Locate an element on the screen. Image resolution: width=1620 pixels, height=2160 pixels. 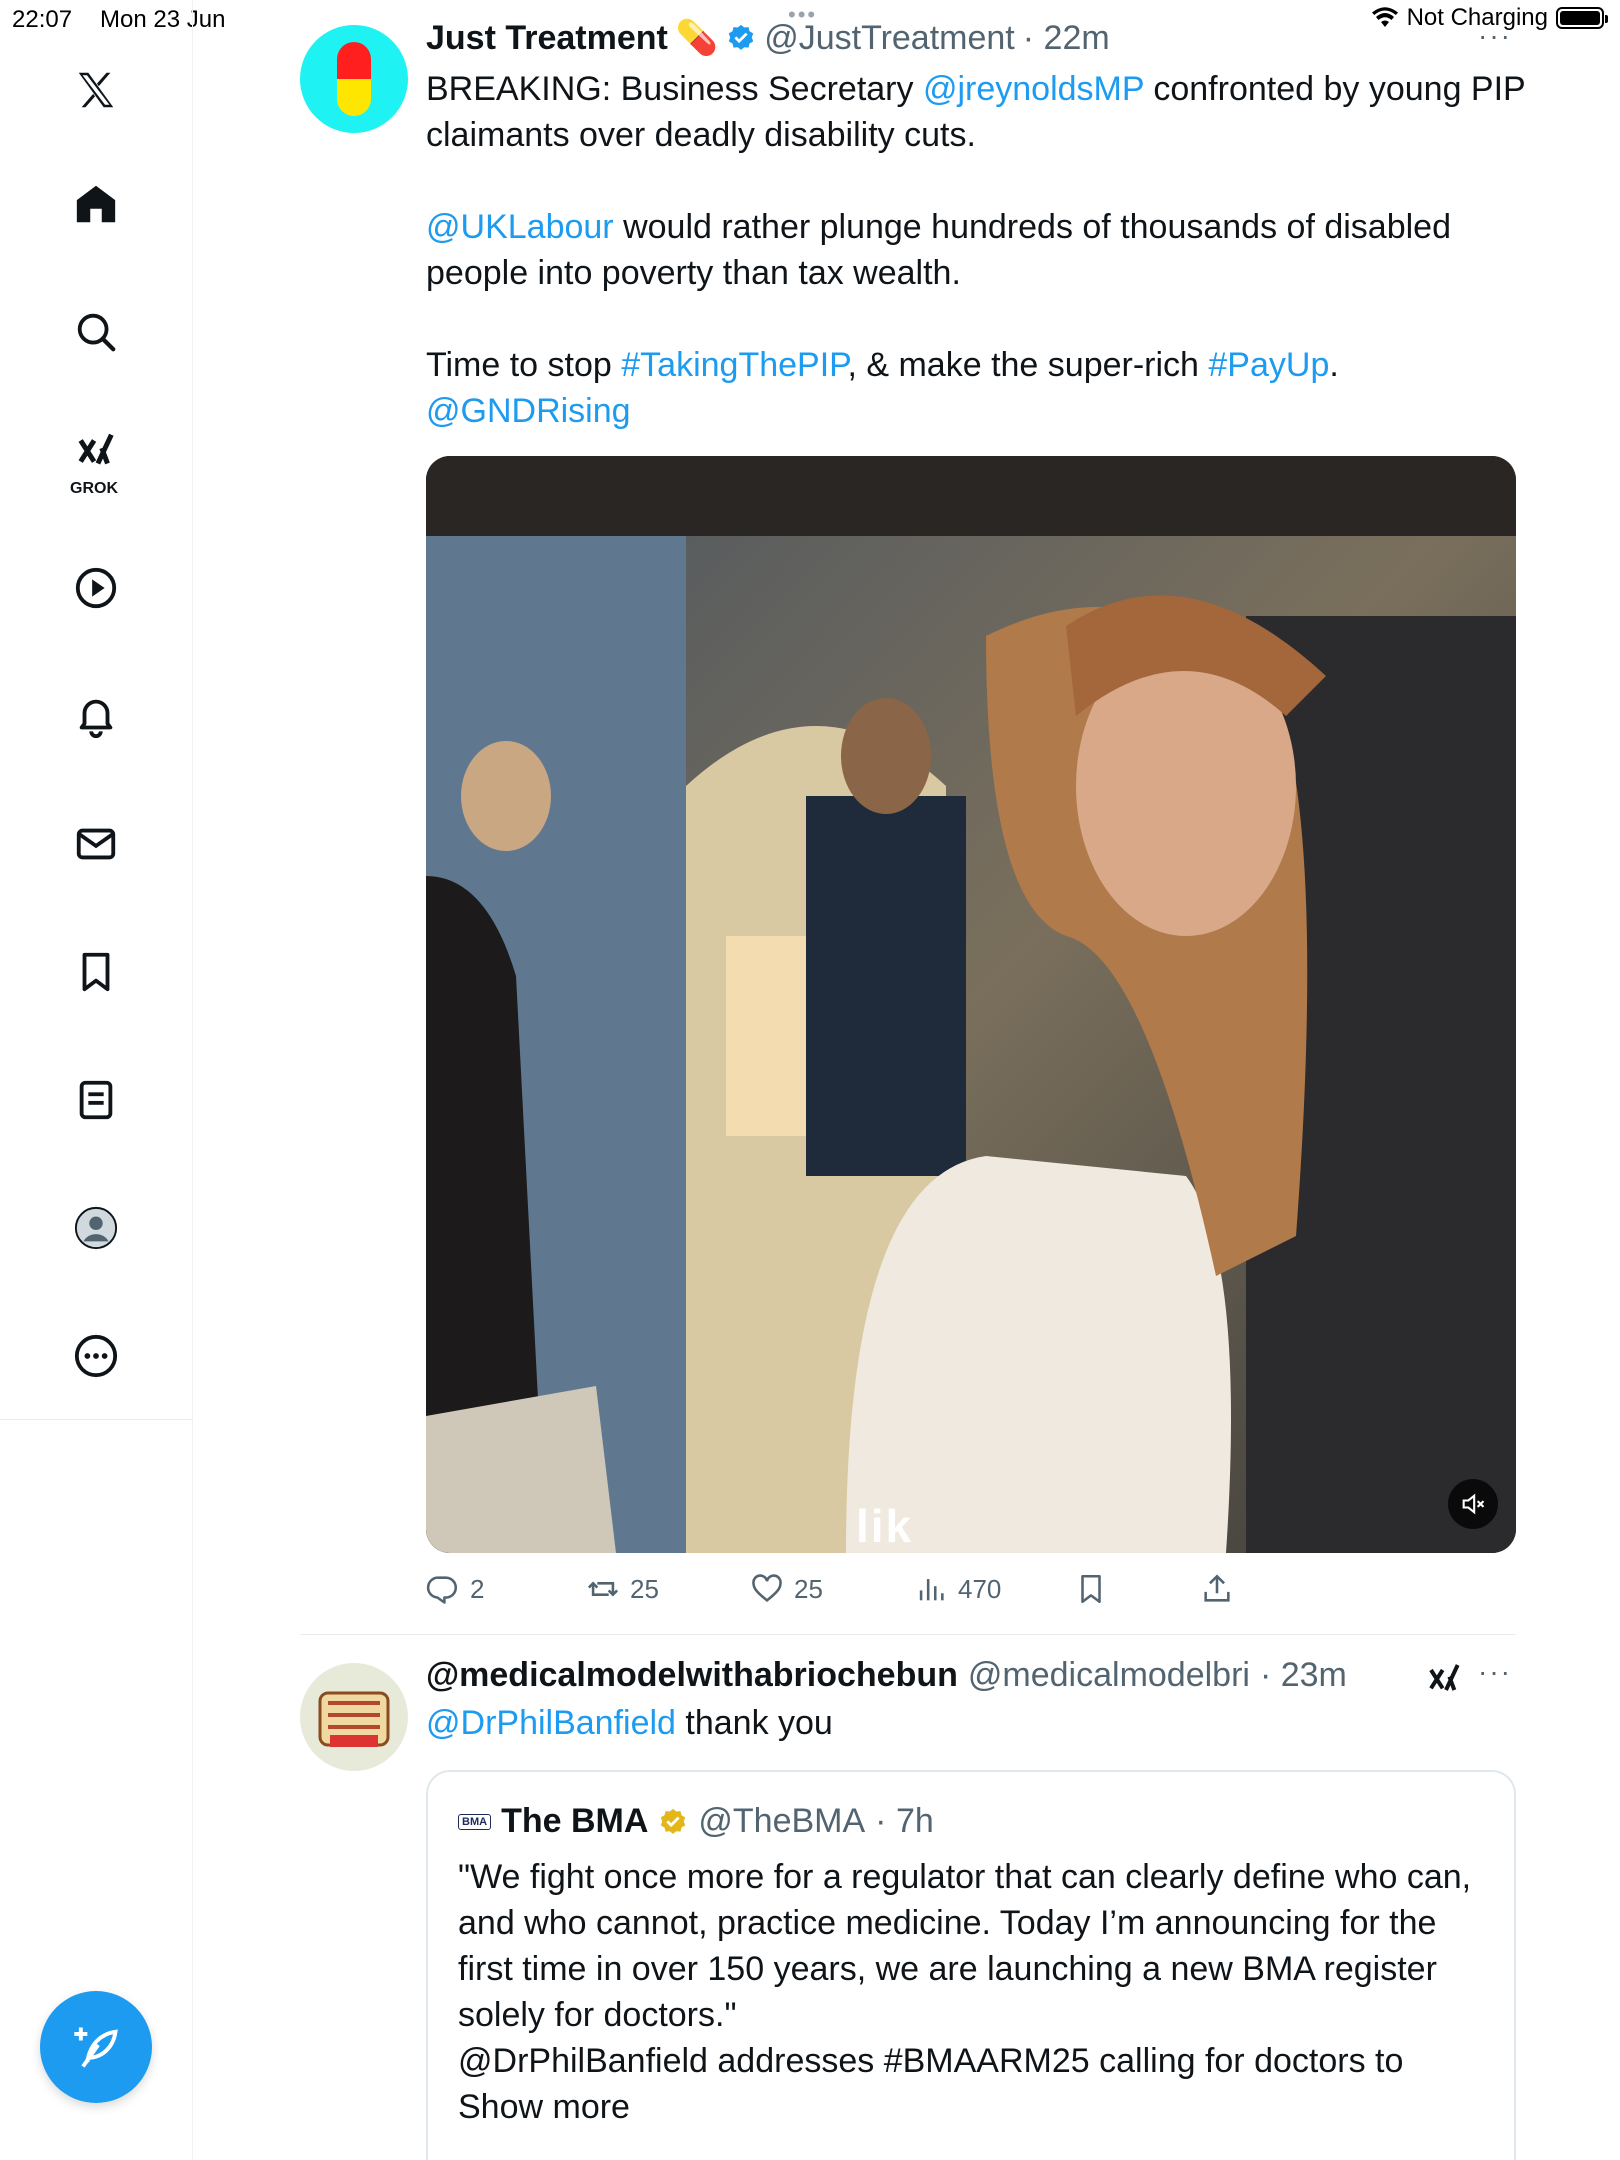
text-span: thank you is located at coordinates (754, 1723).